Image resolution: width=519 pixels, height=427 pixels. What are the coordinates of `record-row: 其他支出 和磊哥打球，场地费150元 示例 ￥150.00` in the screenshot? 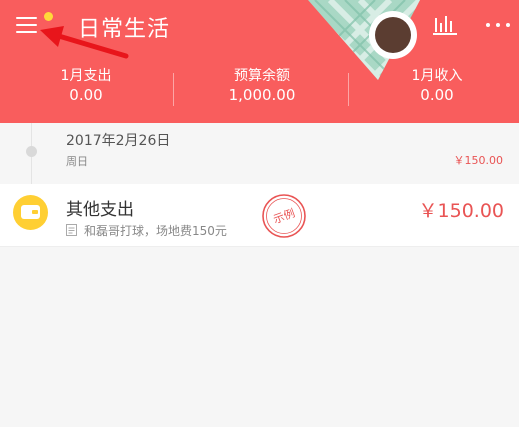 It's located at (259, 215).